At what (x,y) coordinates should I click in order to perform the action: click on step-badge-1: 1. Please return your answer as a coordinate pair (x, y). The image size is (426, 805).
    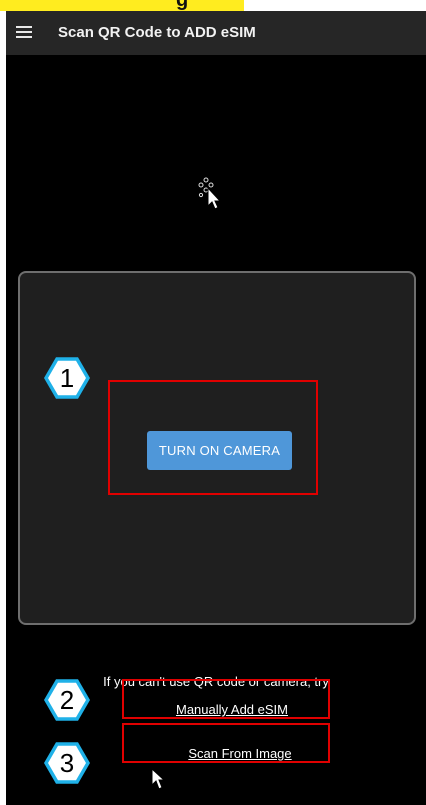
    Looking at the image, I should click on (67, 378).